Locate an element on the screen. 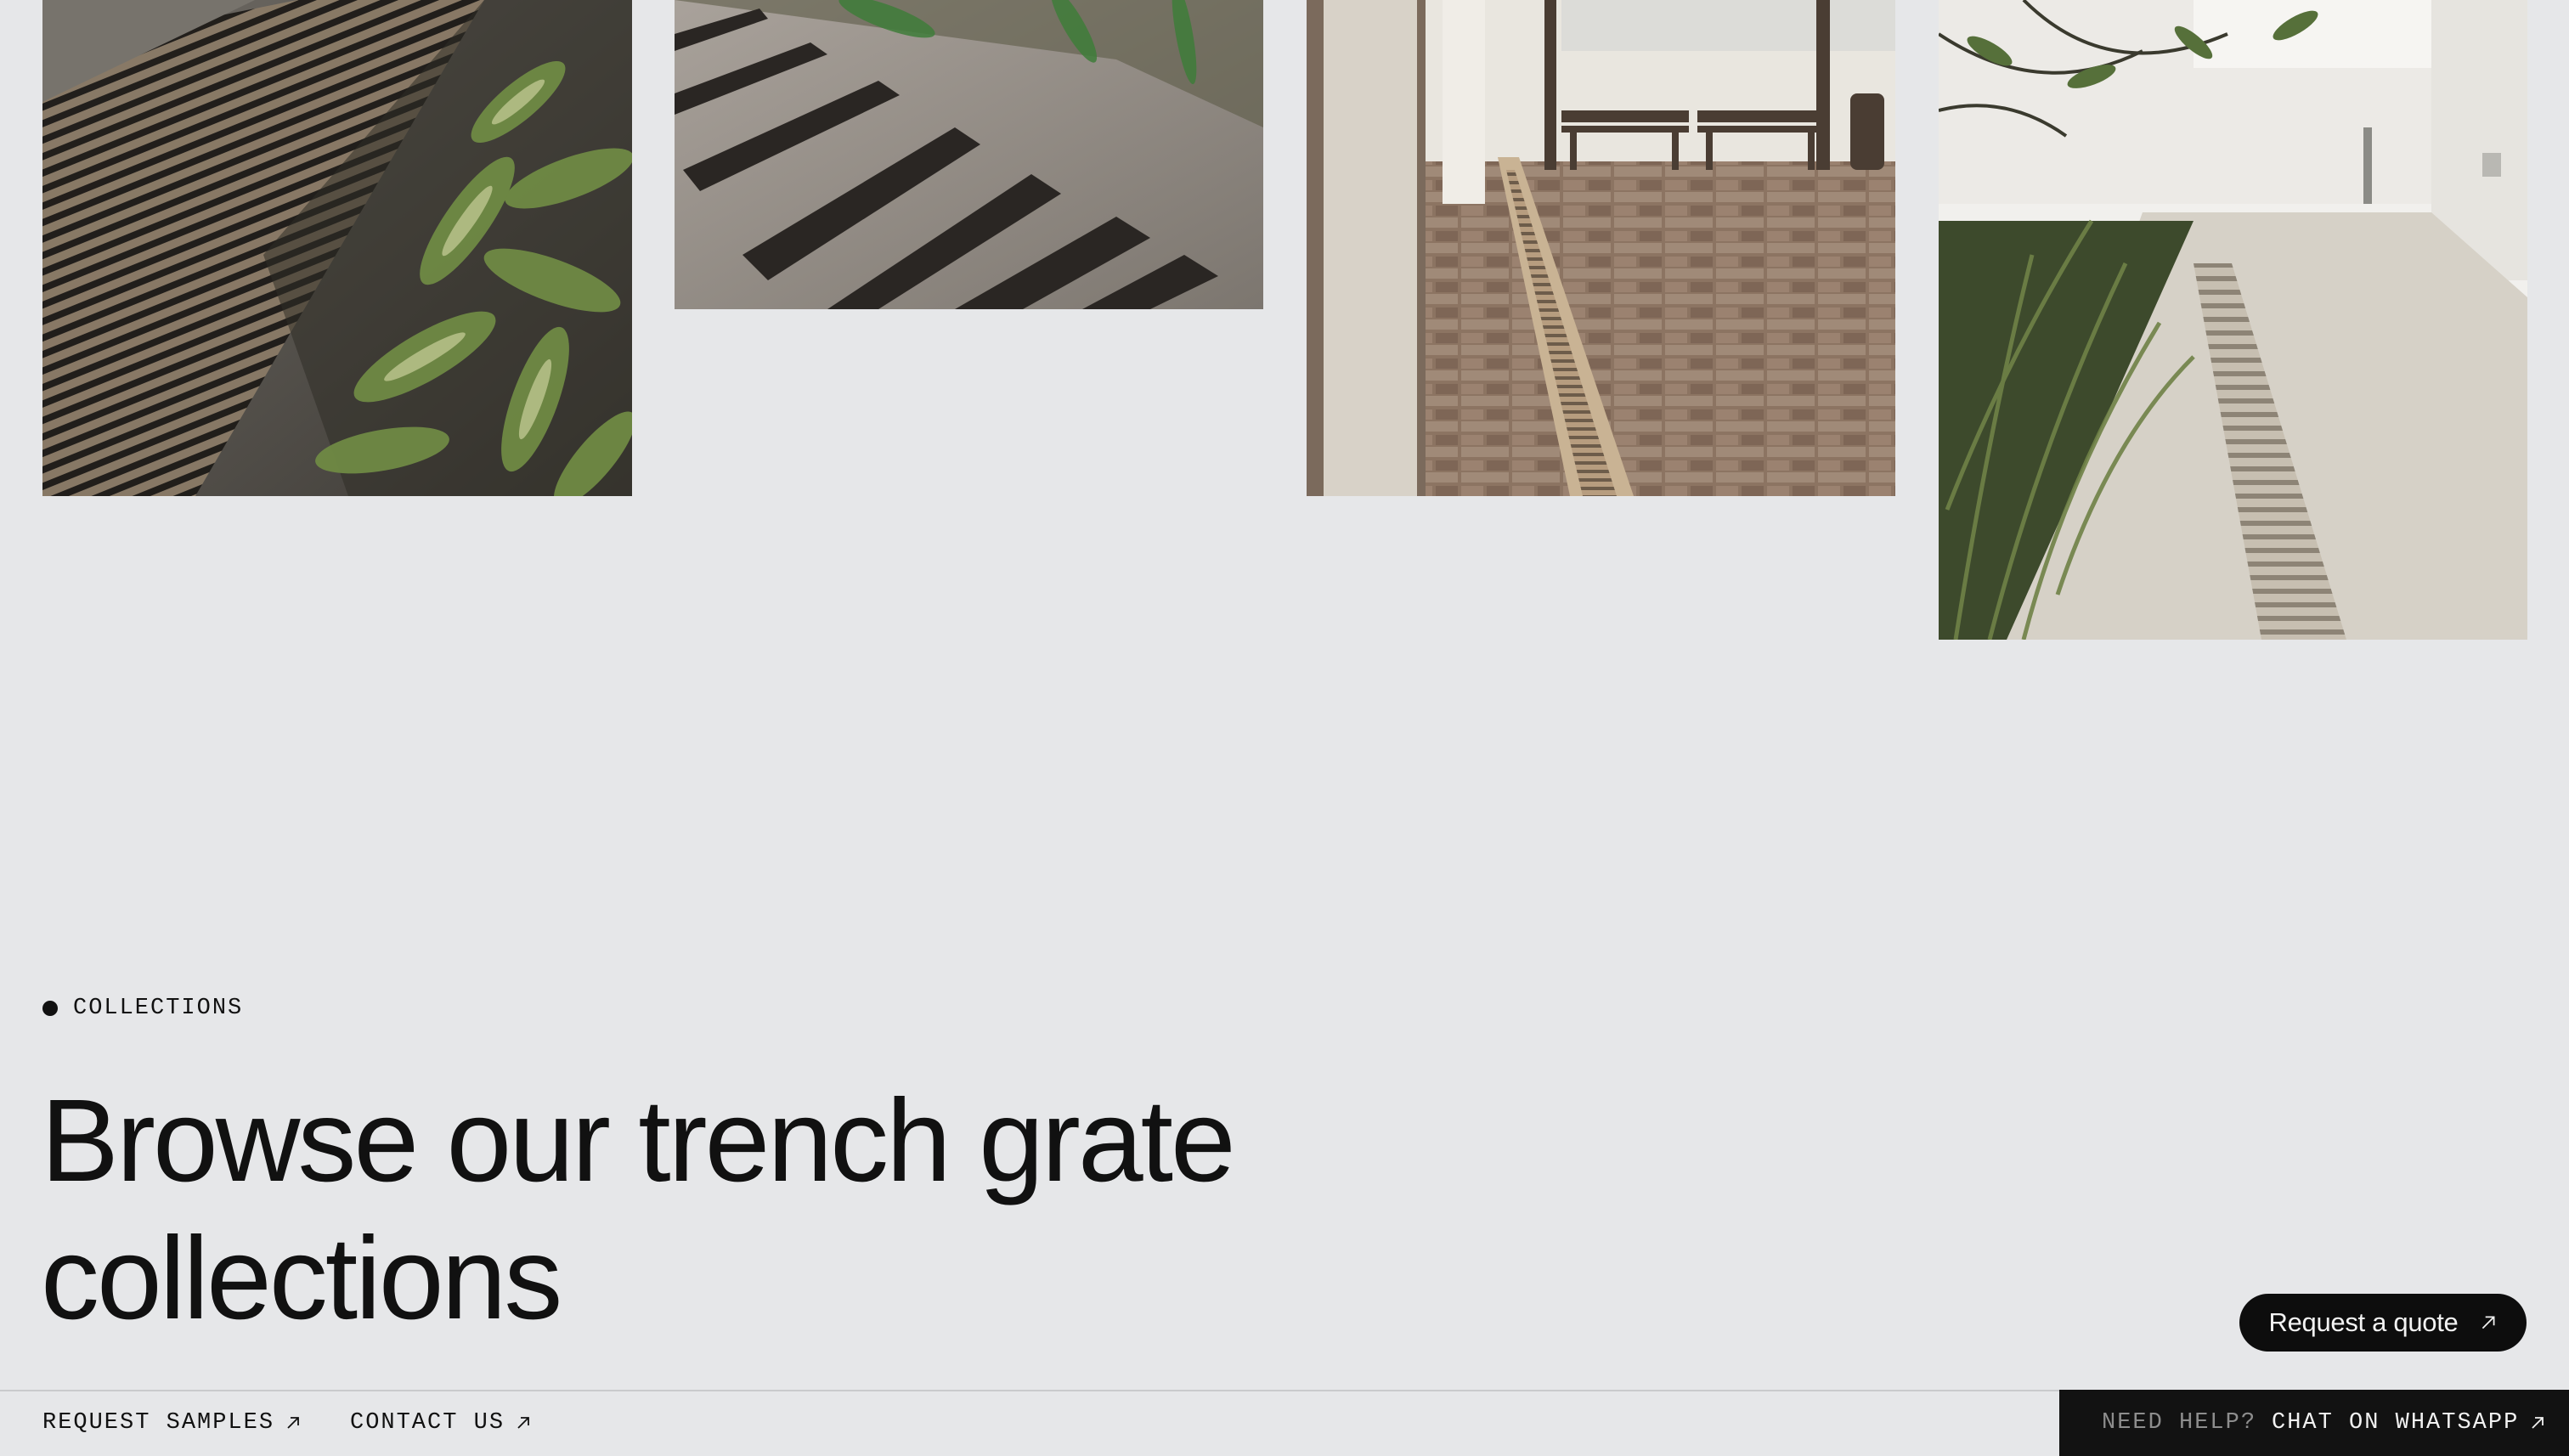 This screenshot has width=2569, height=1456. contact-us-link: CONTACT US is located at coordinates (441, 1422).